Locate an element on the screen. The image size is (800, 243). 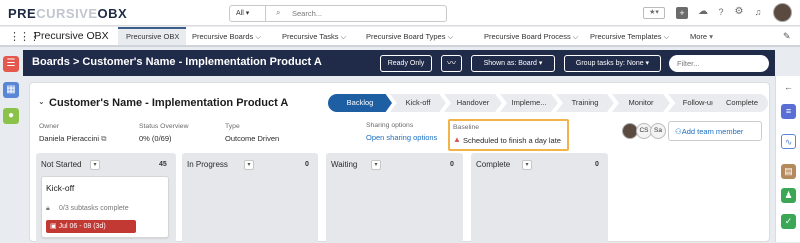
column-title: Complete is located at coordinates (493, 164).